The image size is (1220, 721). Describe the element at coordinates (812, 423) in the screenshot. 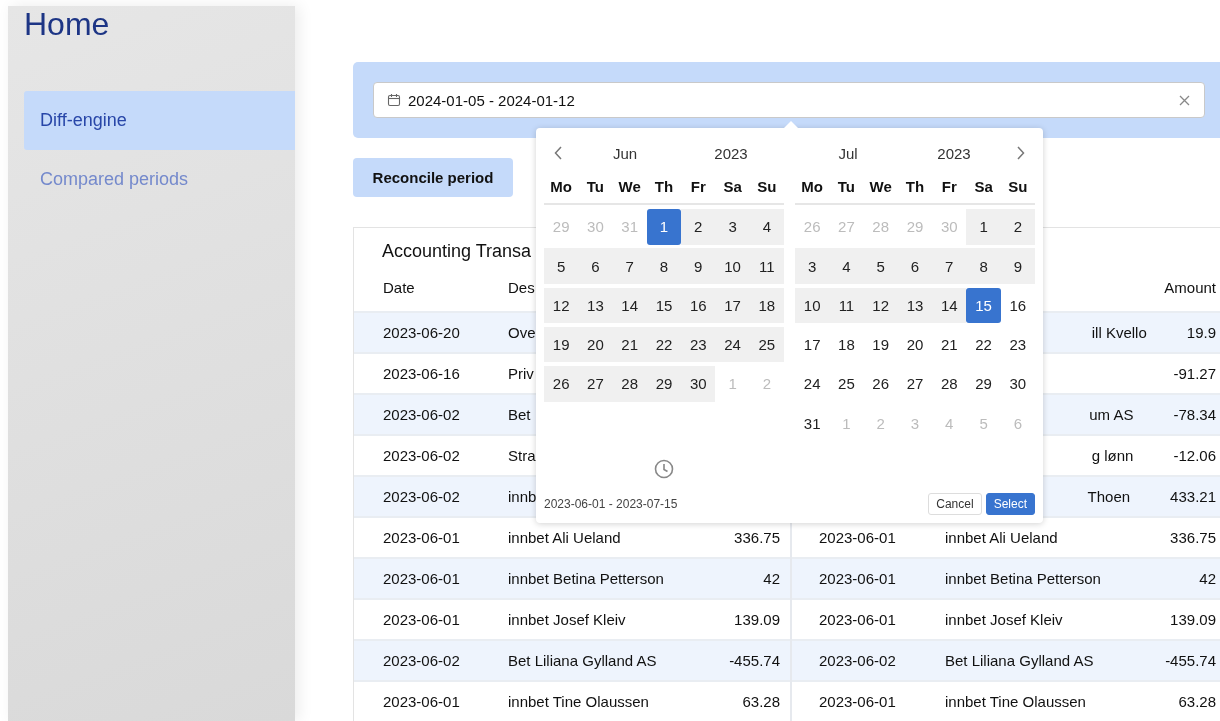

I see `calendar-day: 31` at that location.